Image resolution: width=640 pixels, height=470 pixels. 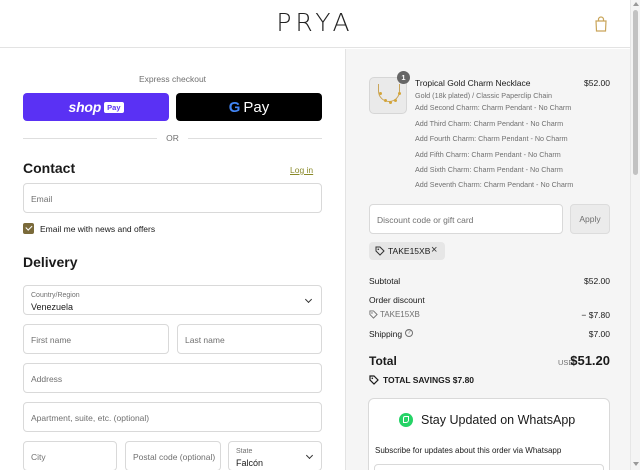 What do you see at coordinates (403, 77) in the screenshot?
I see `quantity-badge: 1` at bounding box center [403, 77].